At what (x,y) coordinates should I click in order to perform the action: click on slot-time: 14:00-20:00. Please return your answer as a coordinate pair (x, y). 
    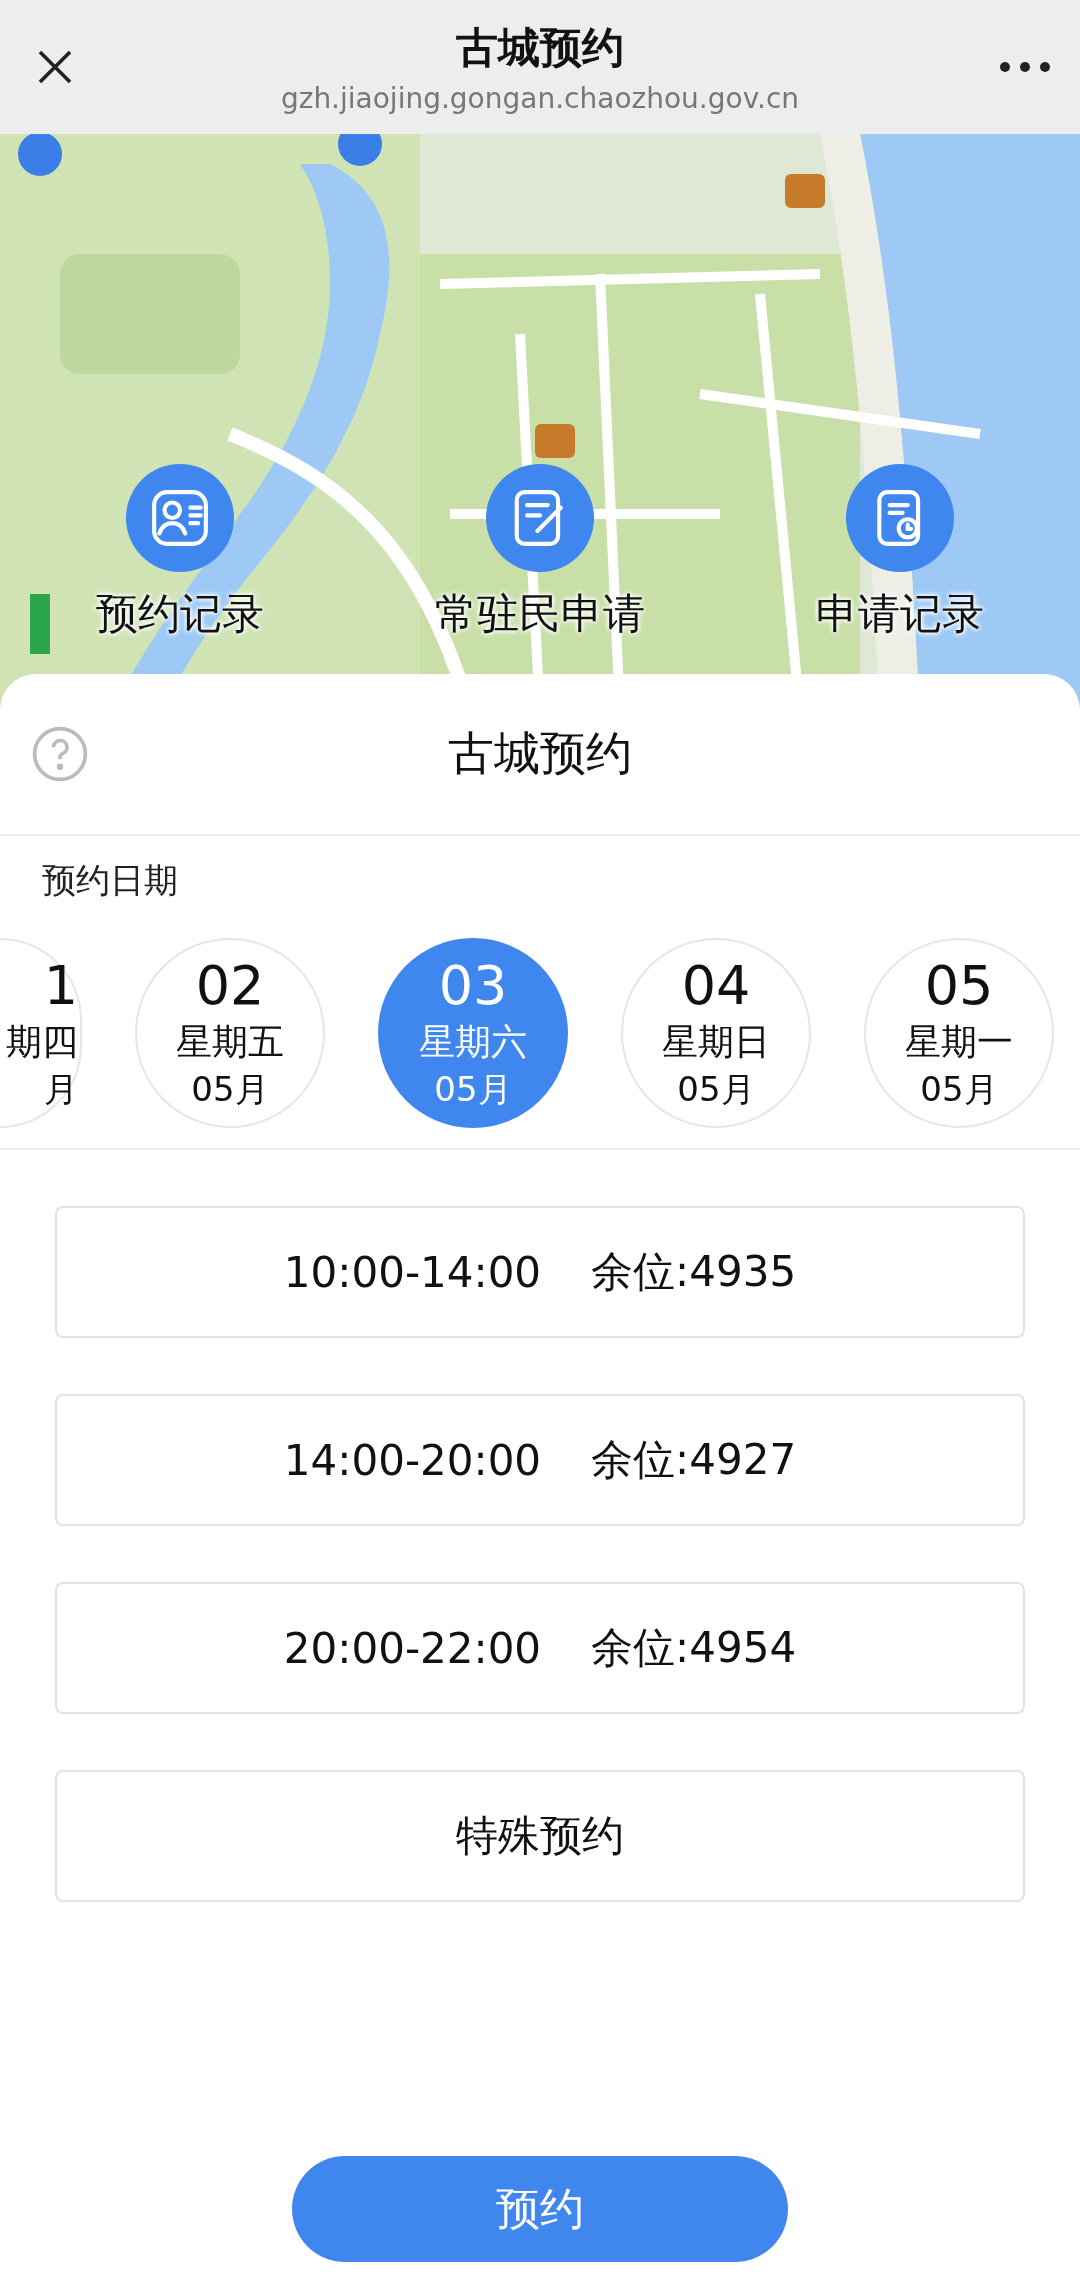
    Looking at the image, I should click on (412, 1460).